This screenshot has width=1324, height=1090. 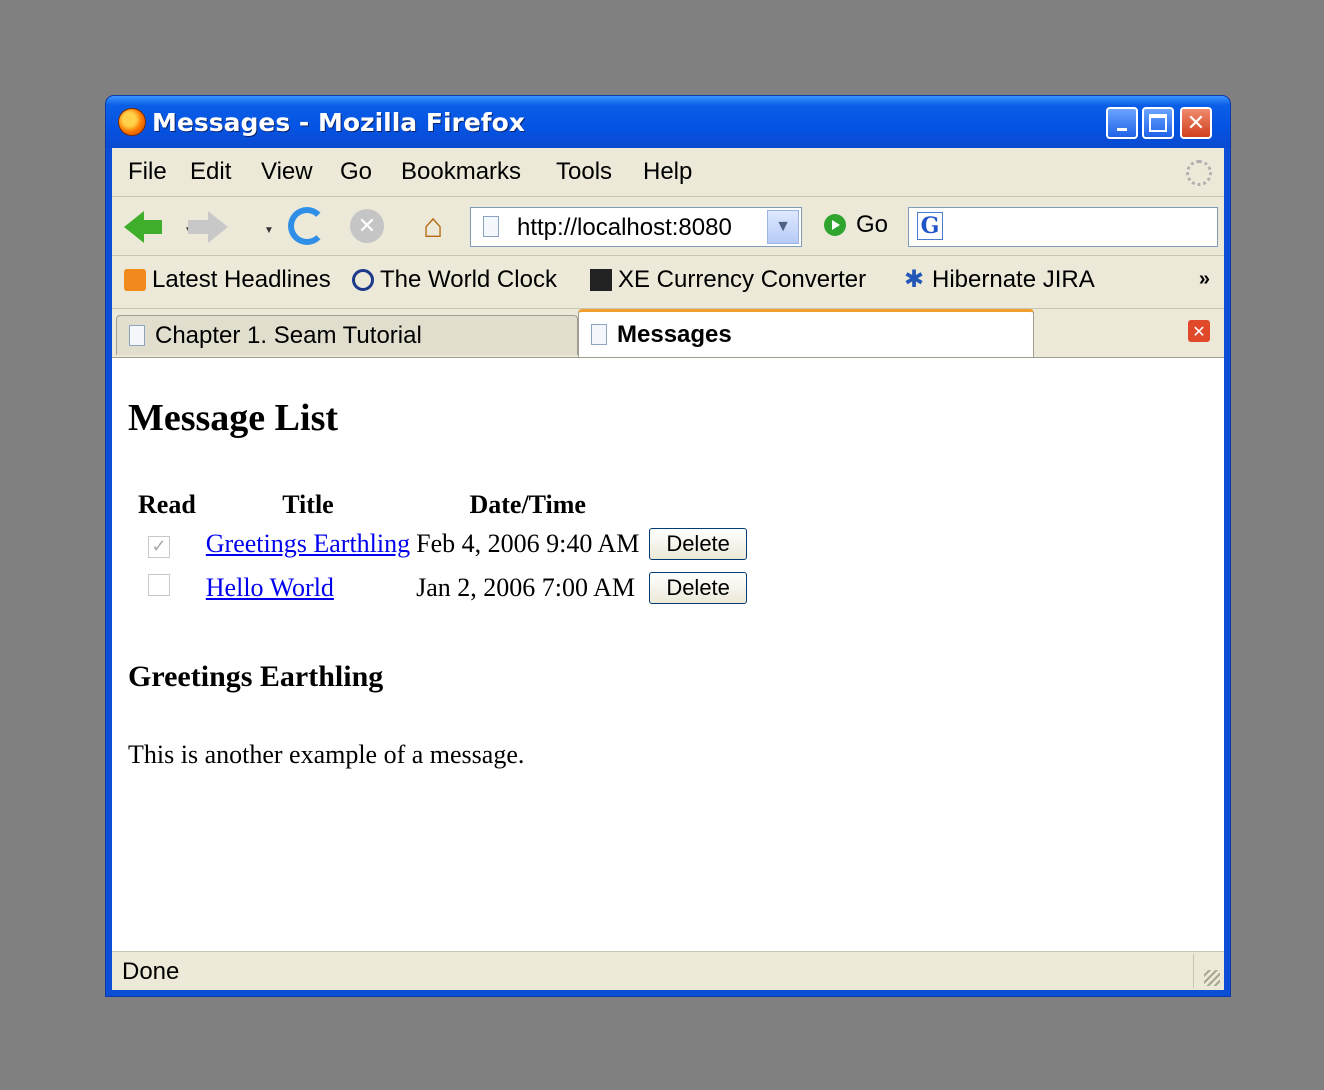 I want to click on menu-bar: File Edit View Go Bookmarks Tools Help, so click(x=668, y=172).